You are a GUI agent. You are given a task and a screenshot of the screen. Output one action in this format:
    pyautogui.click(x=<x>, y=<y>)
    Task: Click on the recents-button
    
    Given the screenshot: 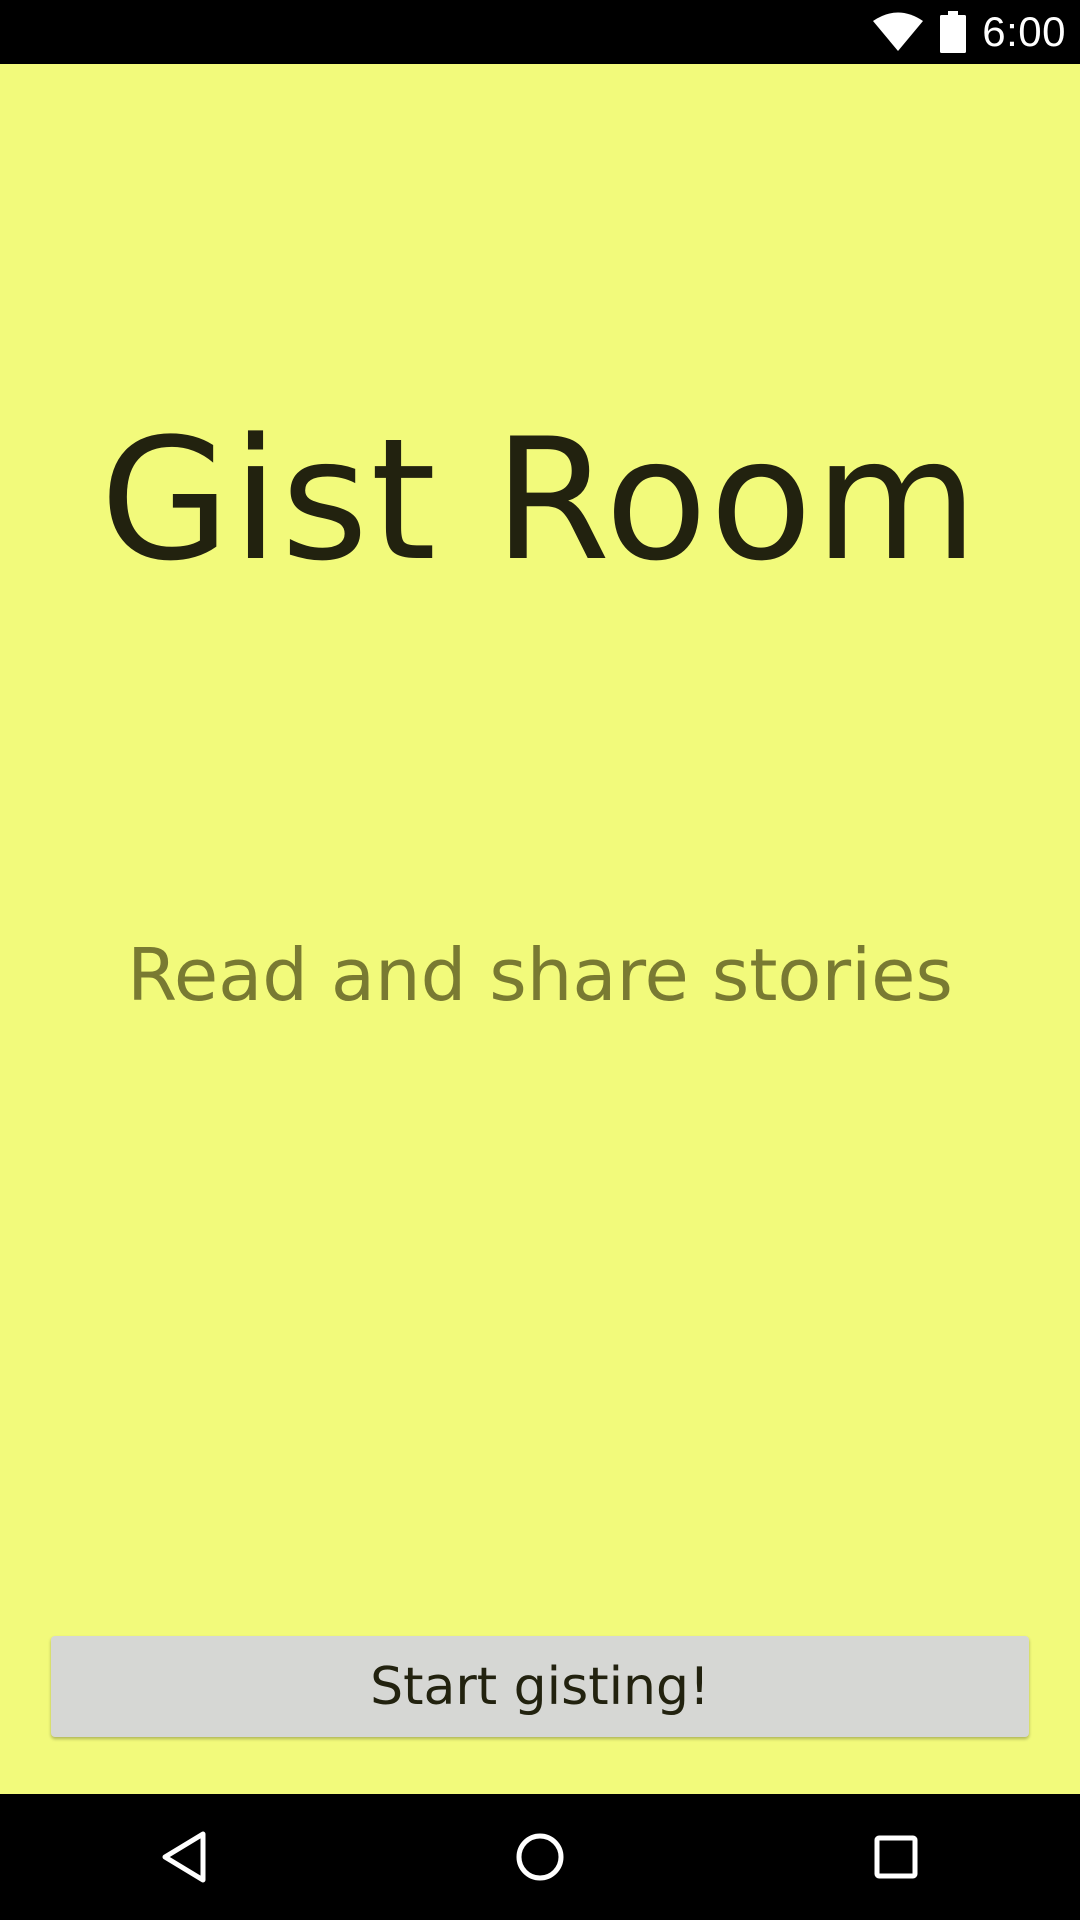 What is the action you would take?
    pyautogui.click(x=896, y=1857)
    